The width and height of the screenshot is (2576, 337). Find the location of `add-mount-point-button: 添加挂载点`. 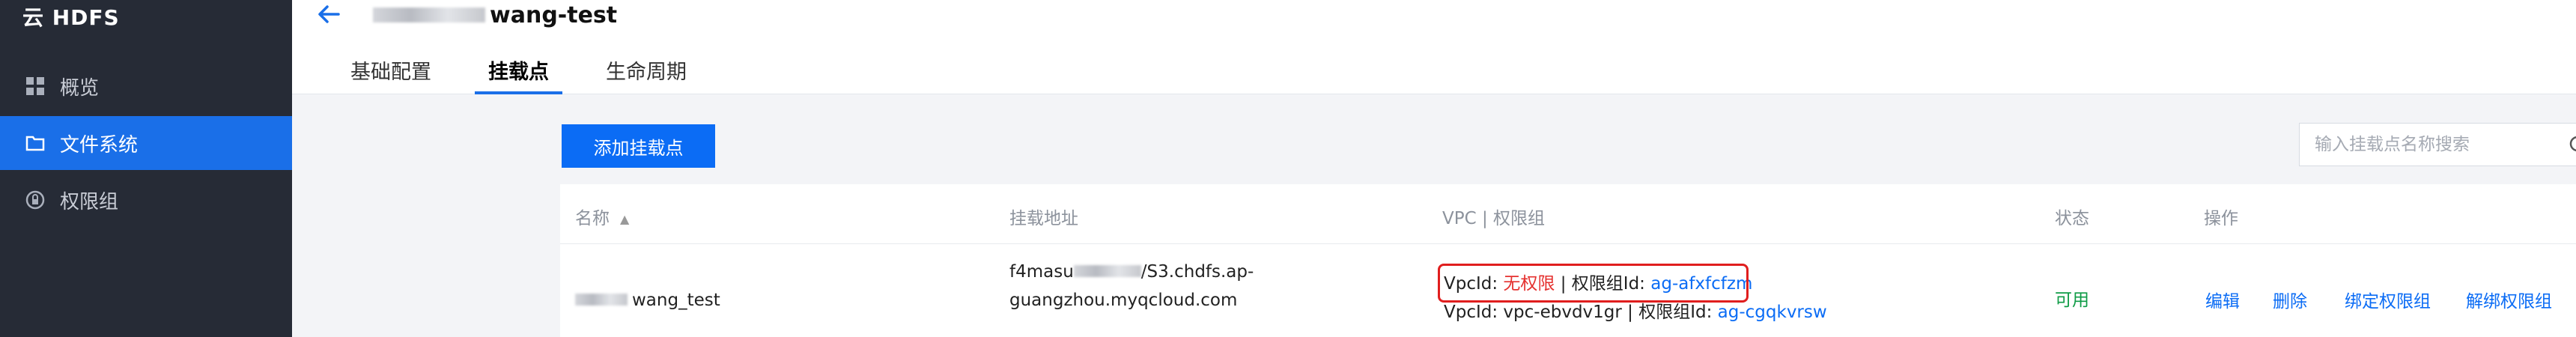

add-mount-point-button: 添加挂载点 is located at coordinates (638, 146).